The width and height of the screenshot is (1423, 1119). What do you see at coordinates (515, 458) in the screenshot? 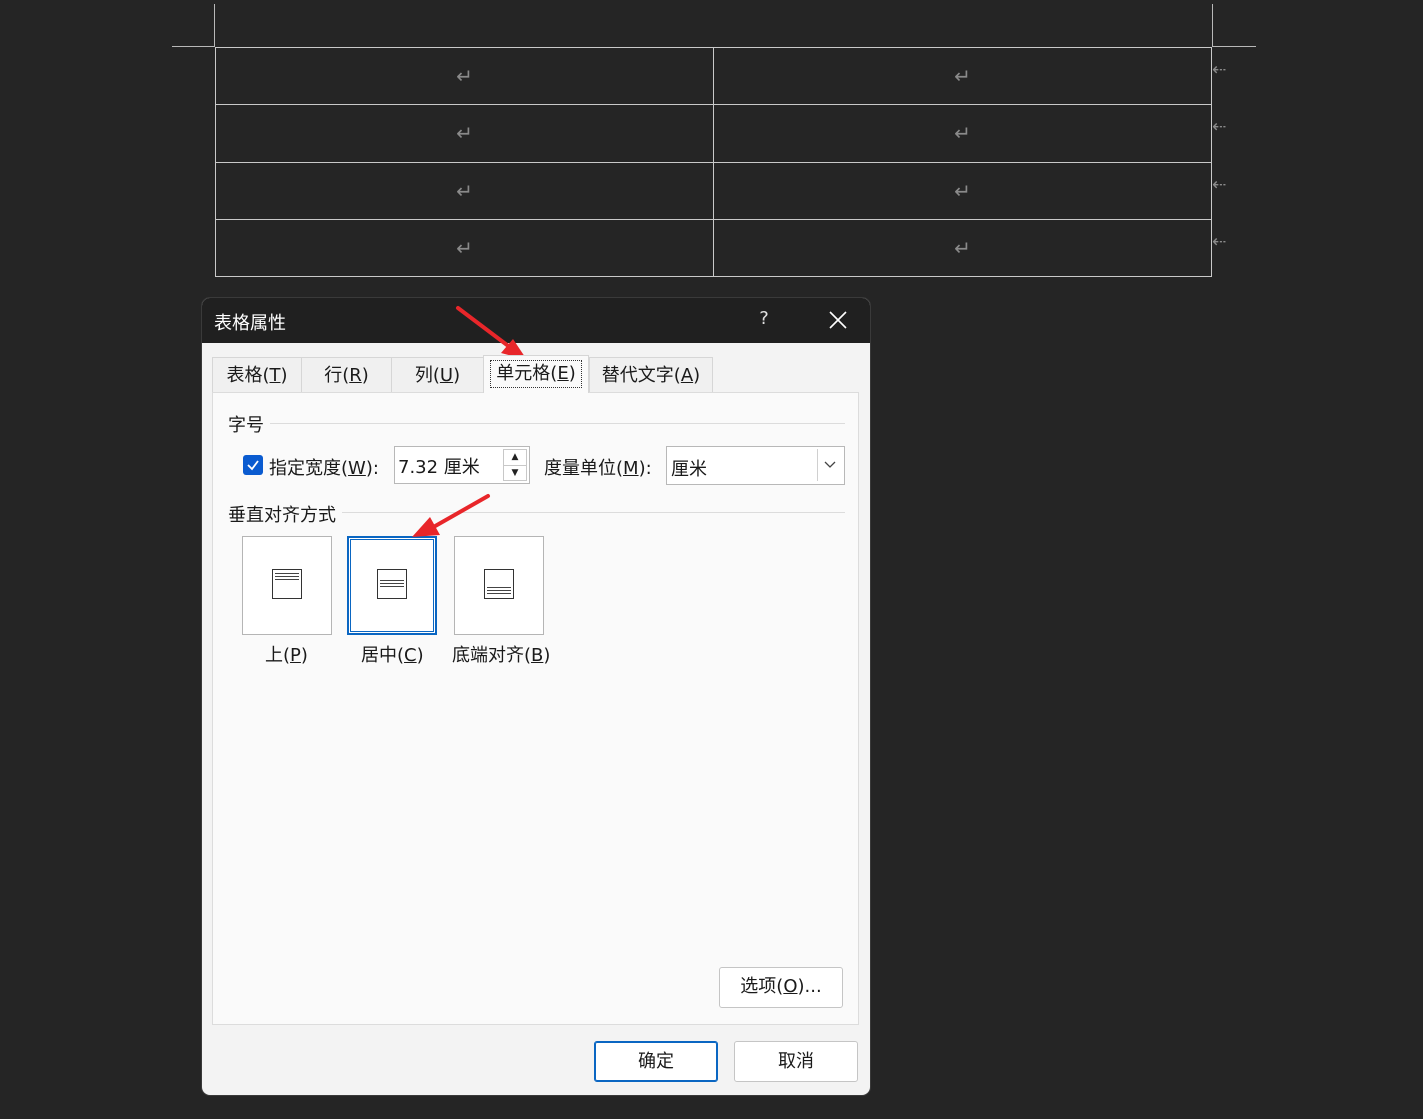
I see `spin-up-icon: ▲` at bounding box center [515, 458].